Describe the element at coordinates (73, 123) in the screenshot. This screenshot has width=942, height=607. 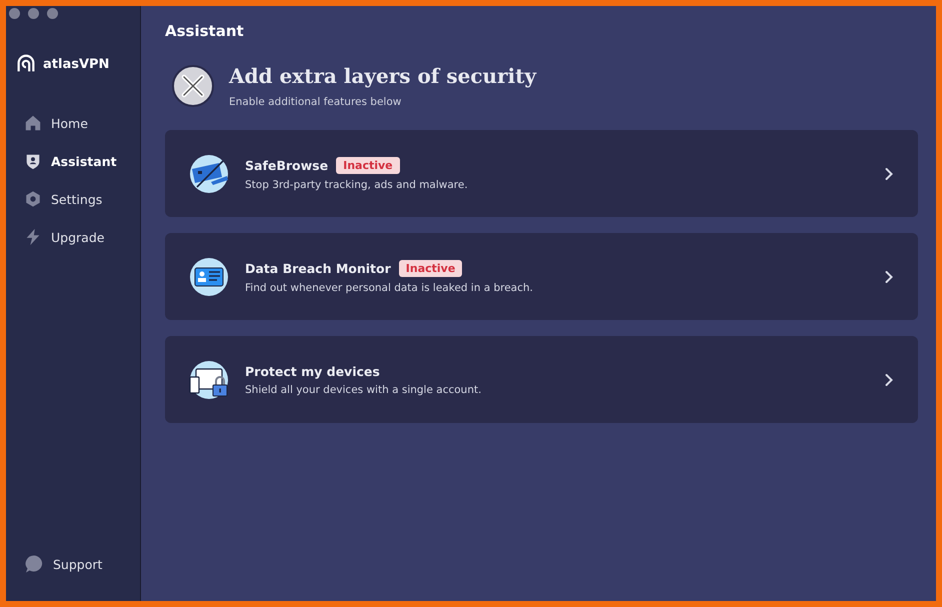
I see `nav-item: Home` at that location.